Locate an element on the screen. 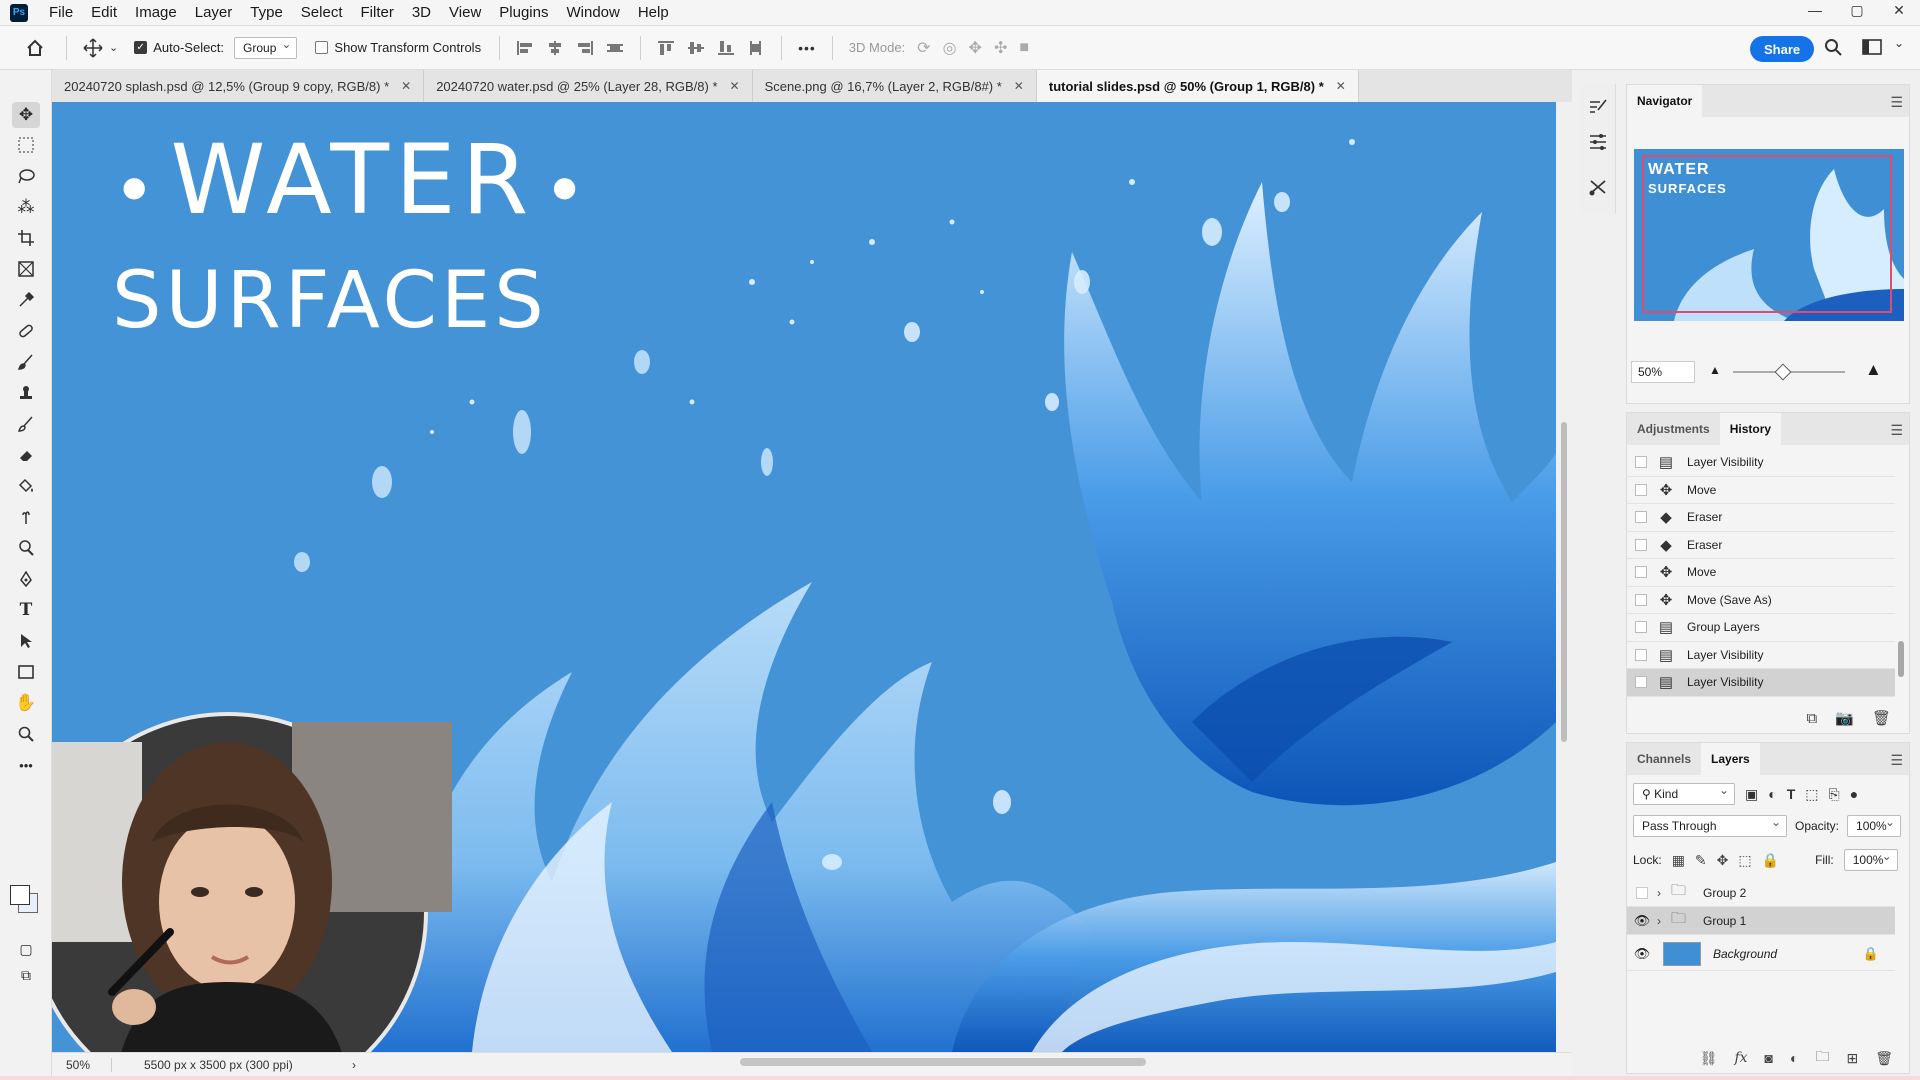  auto-select-check-icon: ✓ is located at coordinates (141, 47).